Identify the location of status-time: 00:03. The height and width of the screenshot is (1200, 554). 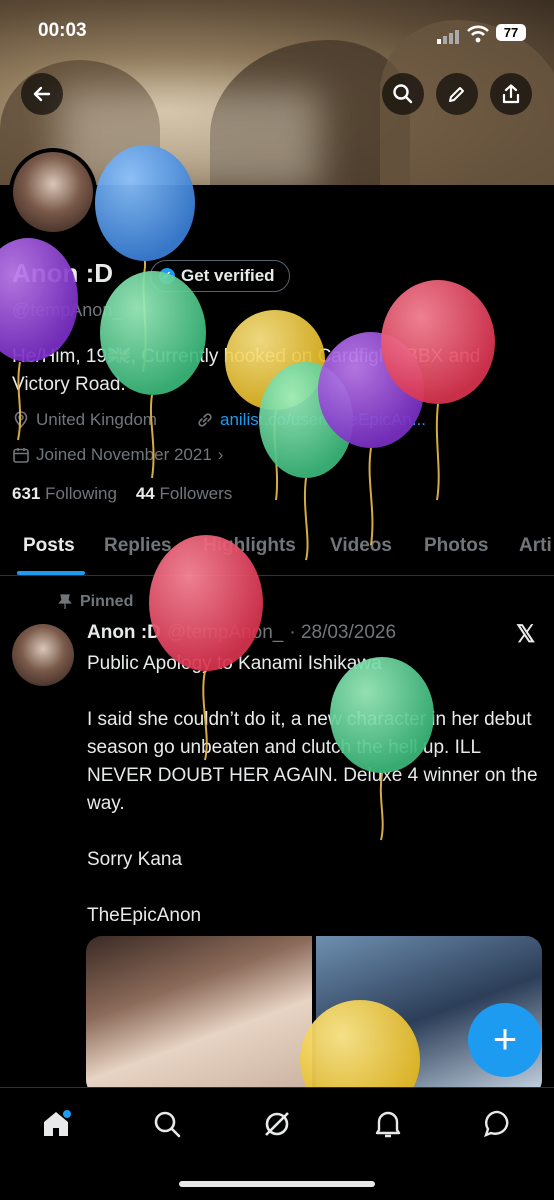
(62, 30).